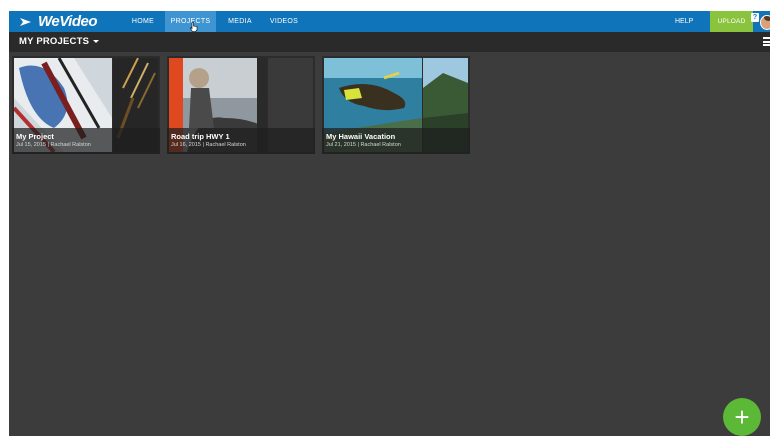  Describe the element at coordinates (68, 21) in the screenshot. I see `logo-text: WeVideo` at that location.